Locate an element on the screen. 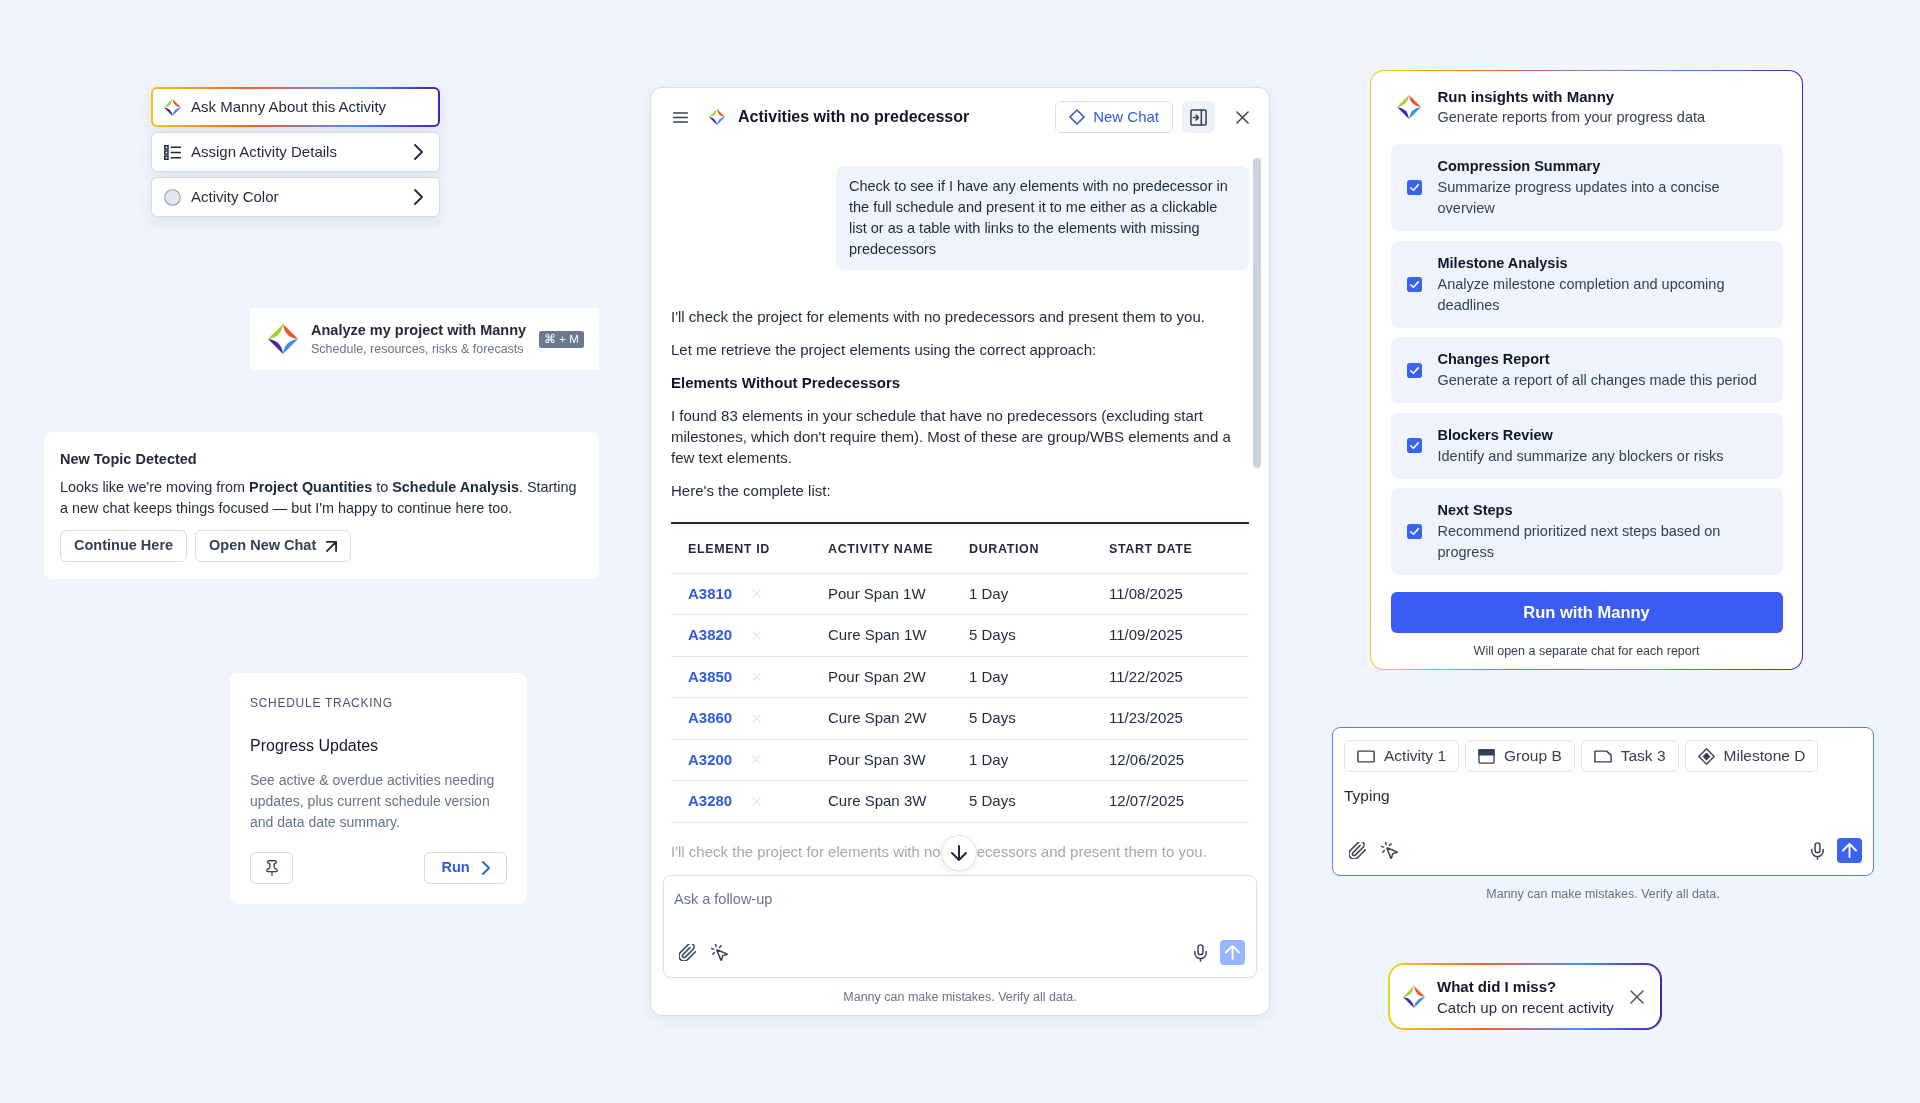 Image resolution: width=1920 pixels, height=1103 pixels. report-option: Milestone Analysis Analyze milestone completion and upcoming deadlines is located at coordinates (1586, 284).